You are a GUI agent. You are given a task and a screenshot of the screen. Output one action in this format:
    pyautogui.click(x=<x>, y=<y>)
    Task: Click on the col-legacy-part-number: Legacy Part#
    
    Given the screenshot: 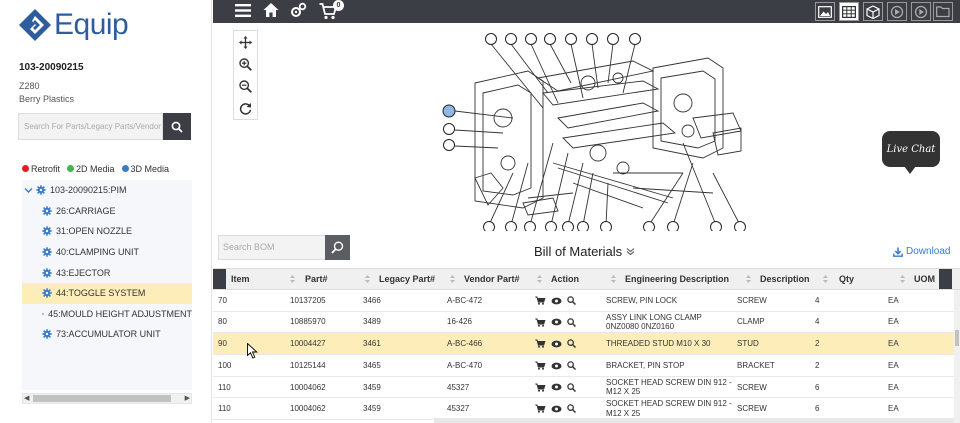 What is the action you would take?
    pyautogui.click(x=407, y=279)
    